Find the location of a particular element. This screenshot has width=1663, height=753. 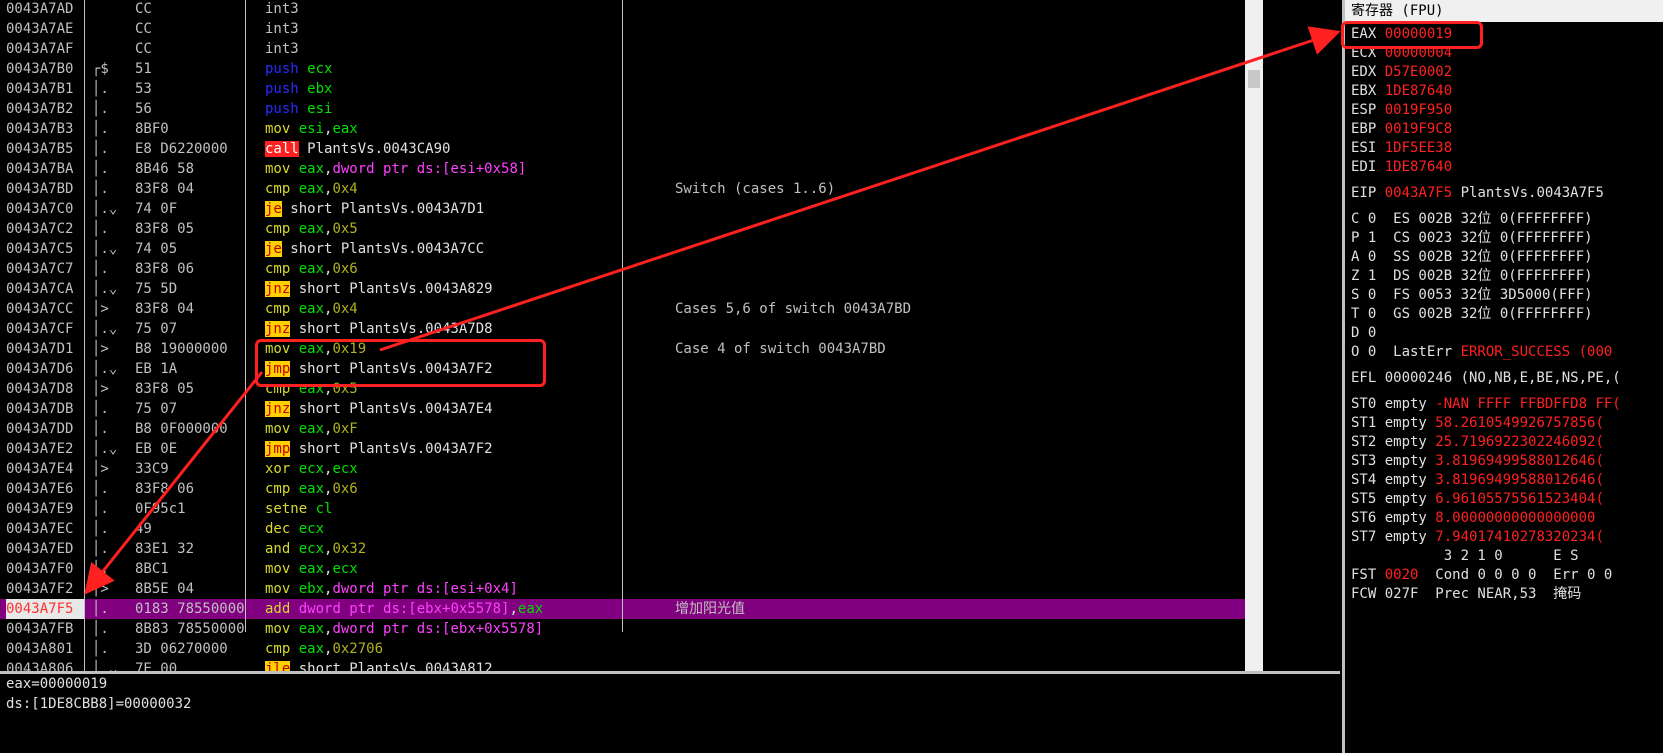

disasm-row: 0043A801 │. 3D 06270000 cmp eax,0x2706 is located at coordinates (622, 649).